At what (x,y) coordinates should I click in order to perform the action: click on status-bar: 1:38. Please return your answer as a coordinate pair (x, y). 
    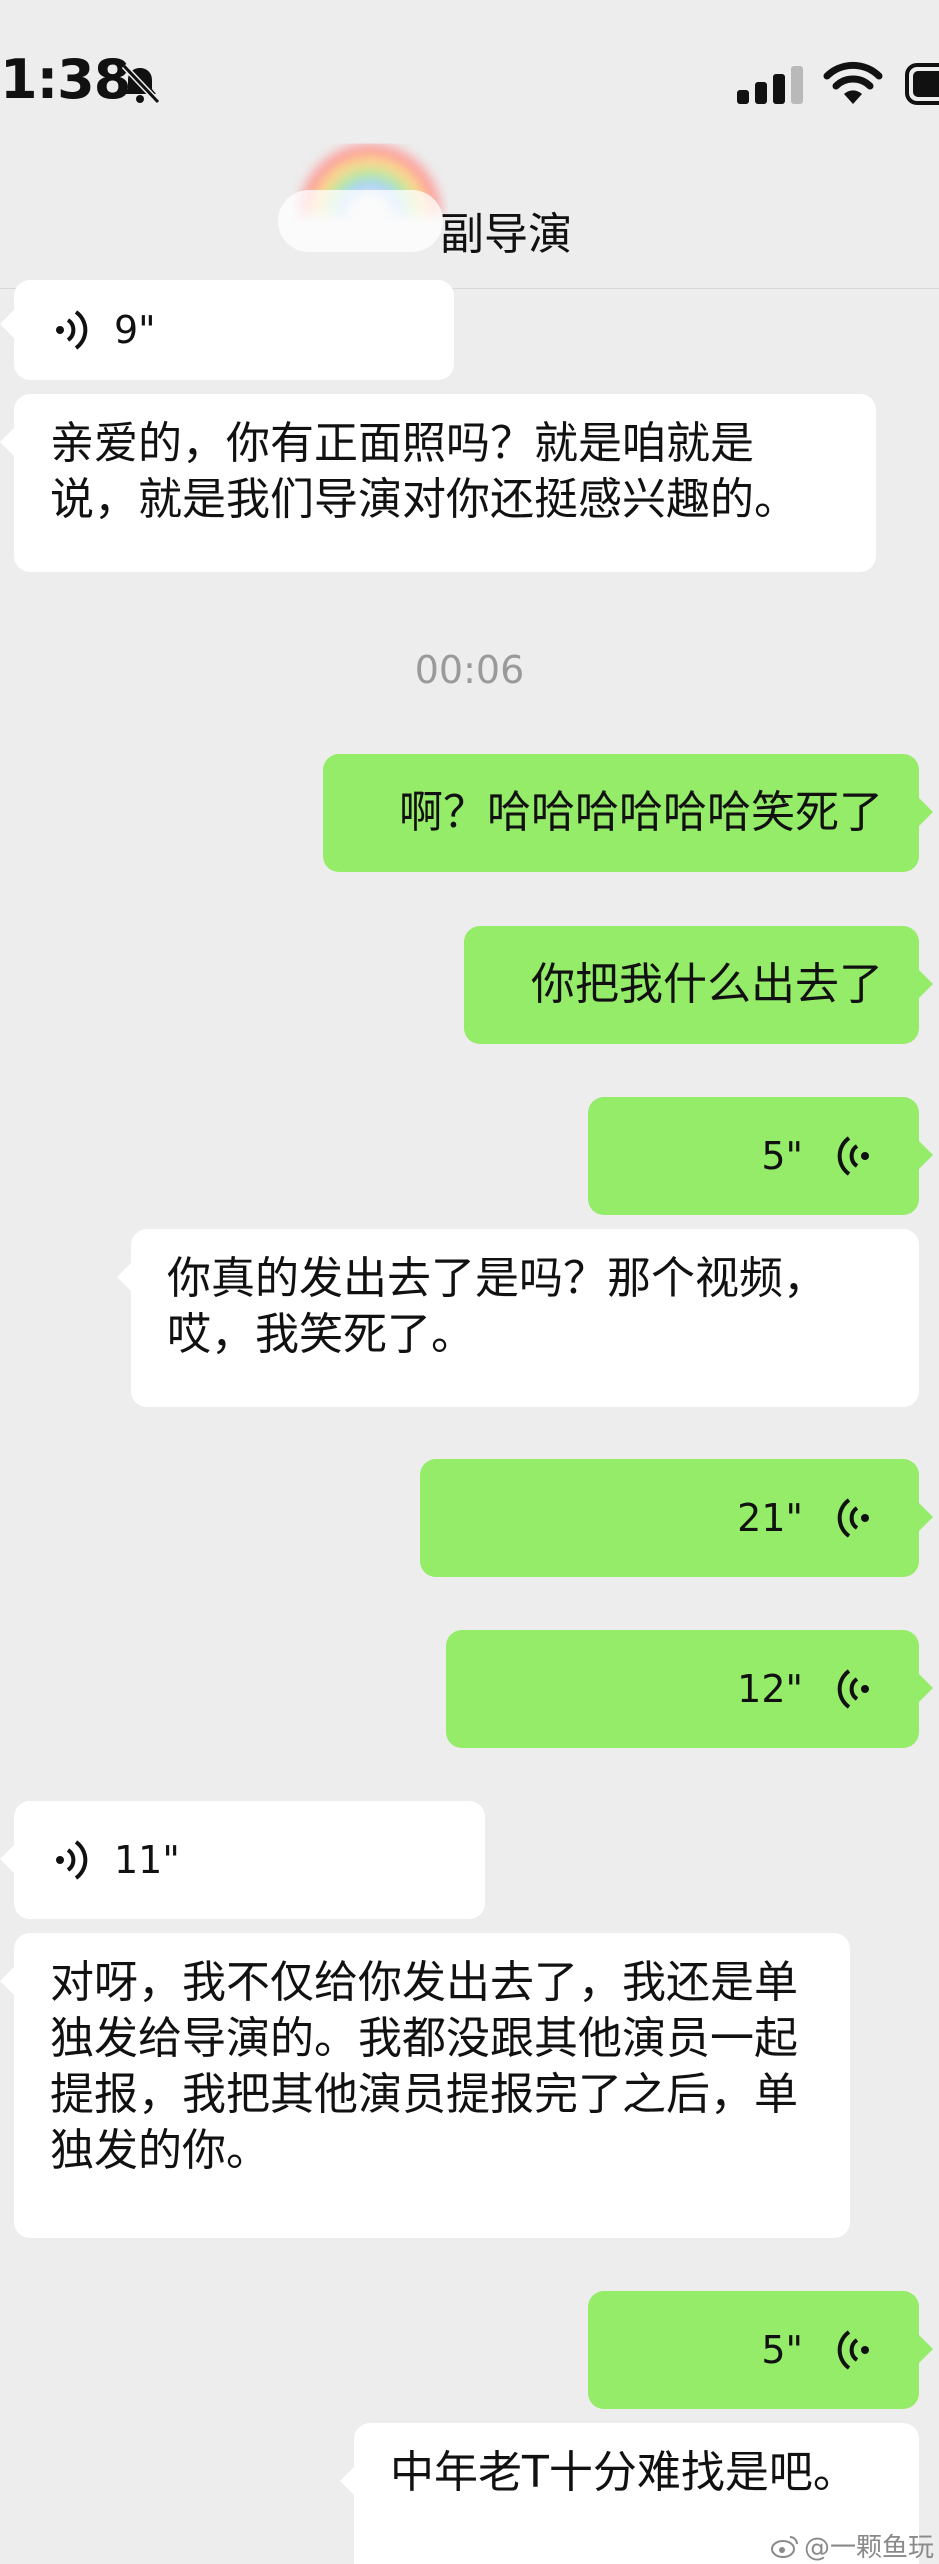
    Looking at the image, I should click on (469, 80).